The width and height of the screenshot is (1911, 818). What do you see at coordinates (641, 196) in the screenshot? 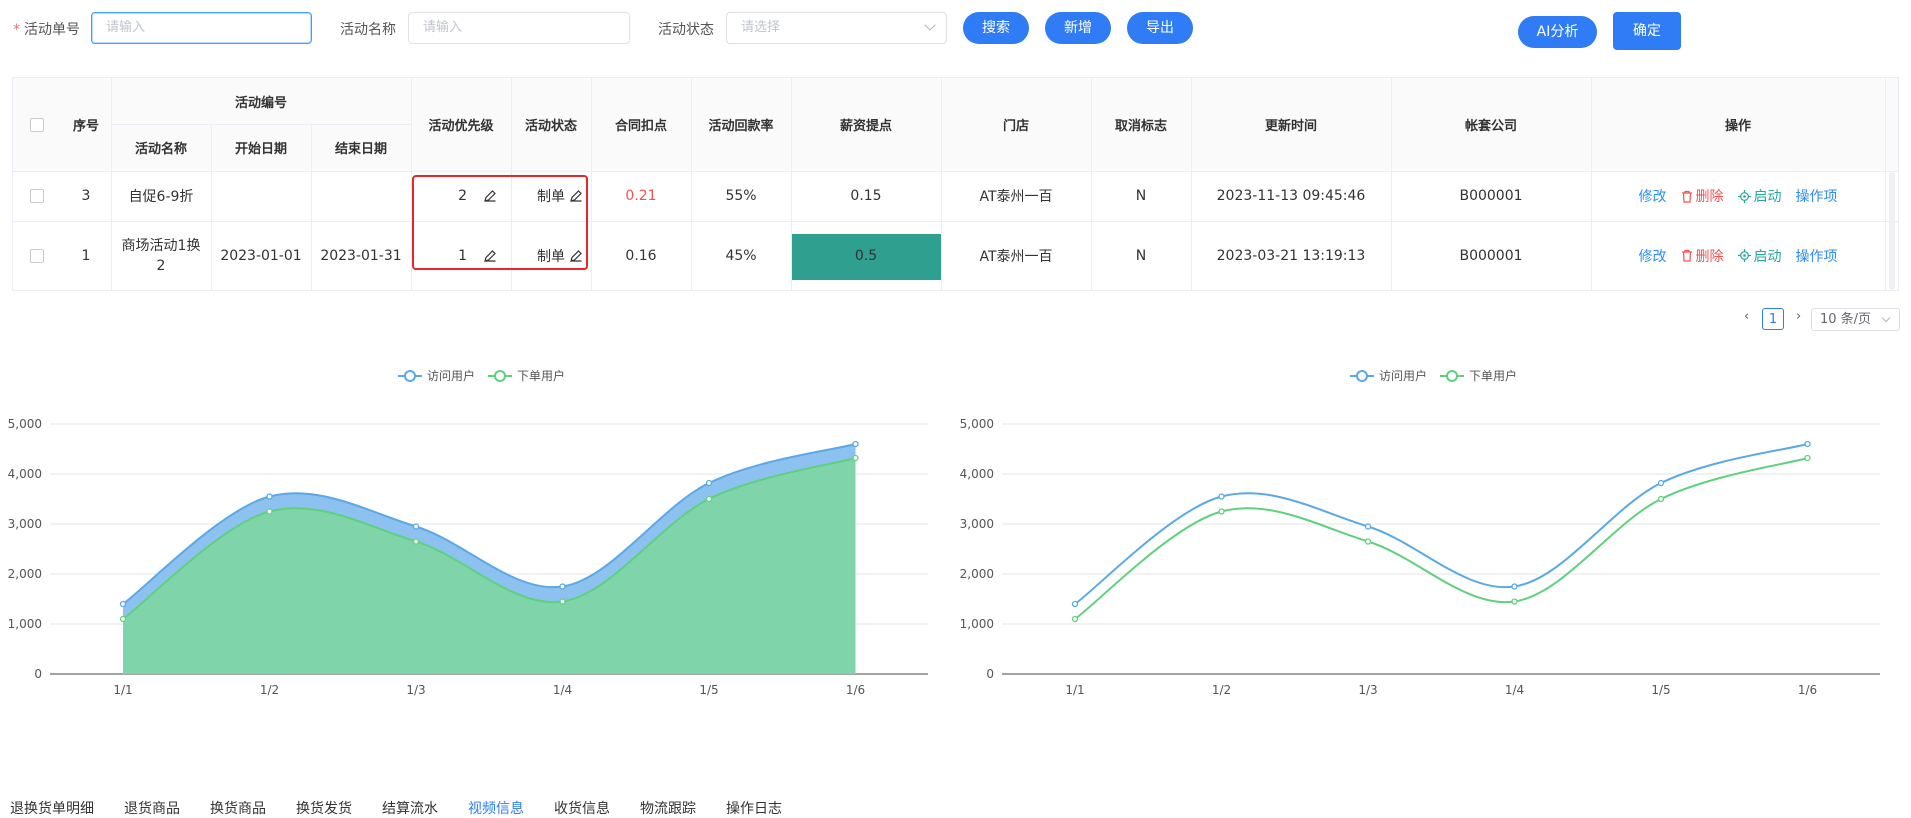
I see `row-1-discount: 0.21` at bounding box center [641, 196].